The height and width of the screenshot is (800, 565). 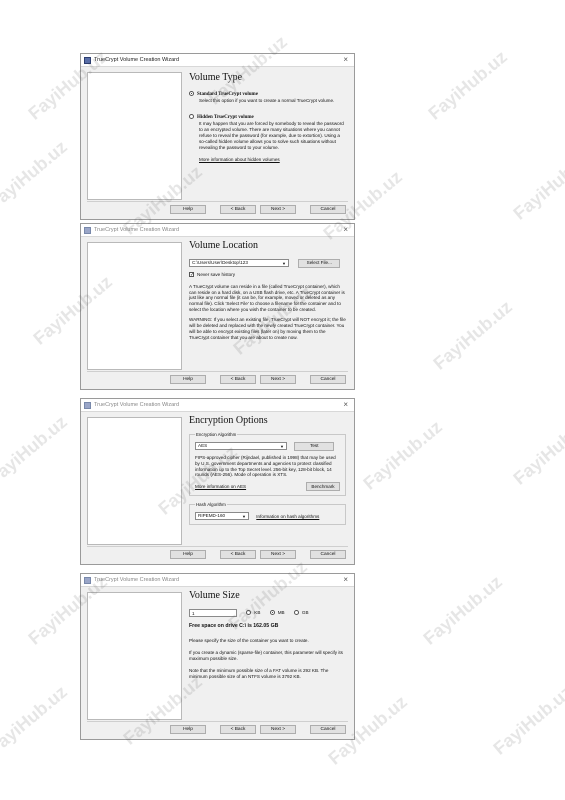 I want to click on volume-path-value: C:\Users\User\Desktop\123, so click(x=220, y=263).